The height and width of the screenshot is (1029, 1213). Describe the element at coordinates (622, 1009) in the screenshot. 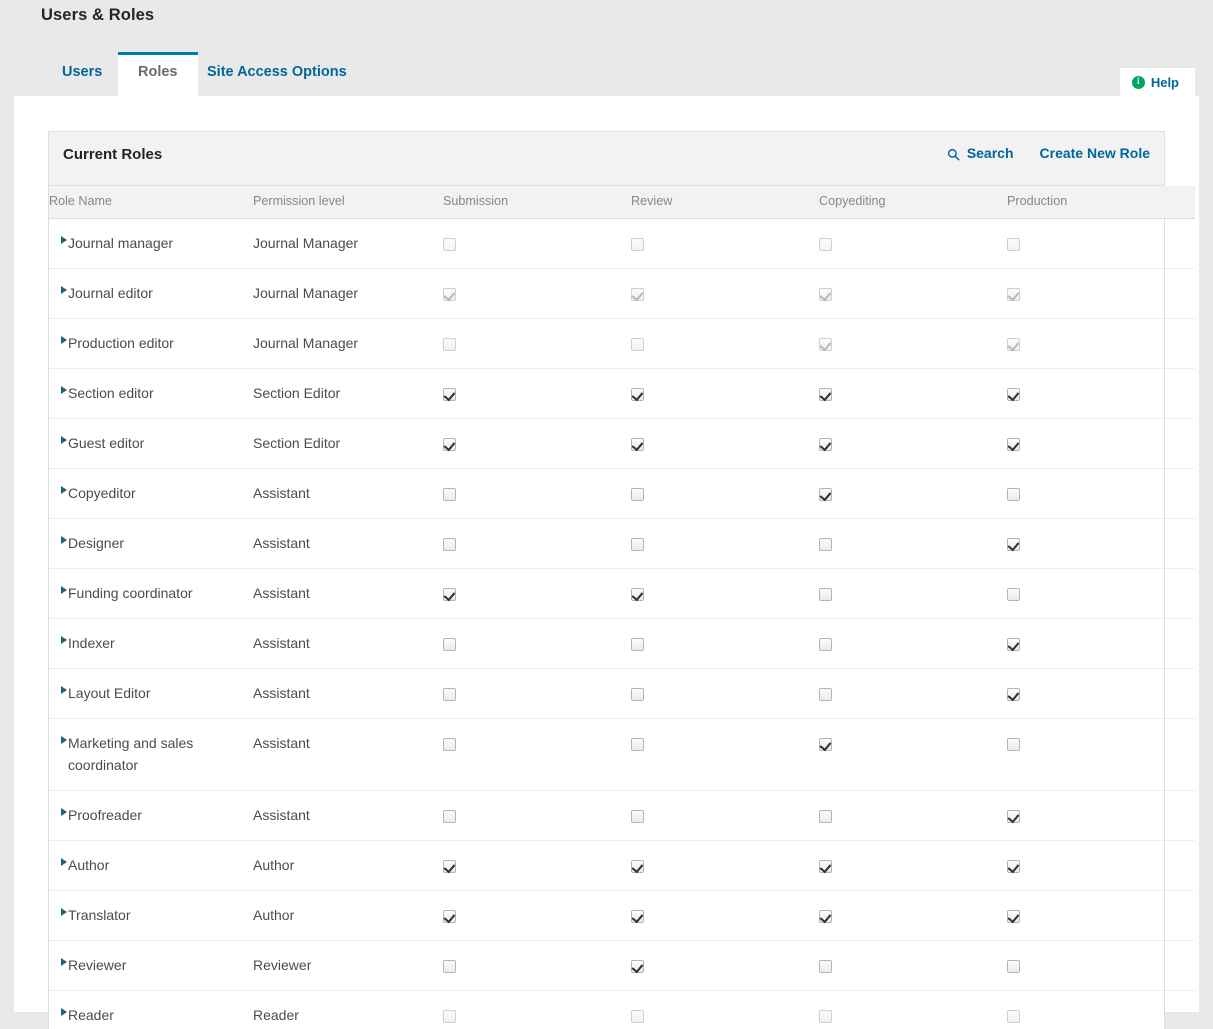

I see `table-row: Reader Reader` at that location.